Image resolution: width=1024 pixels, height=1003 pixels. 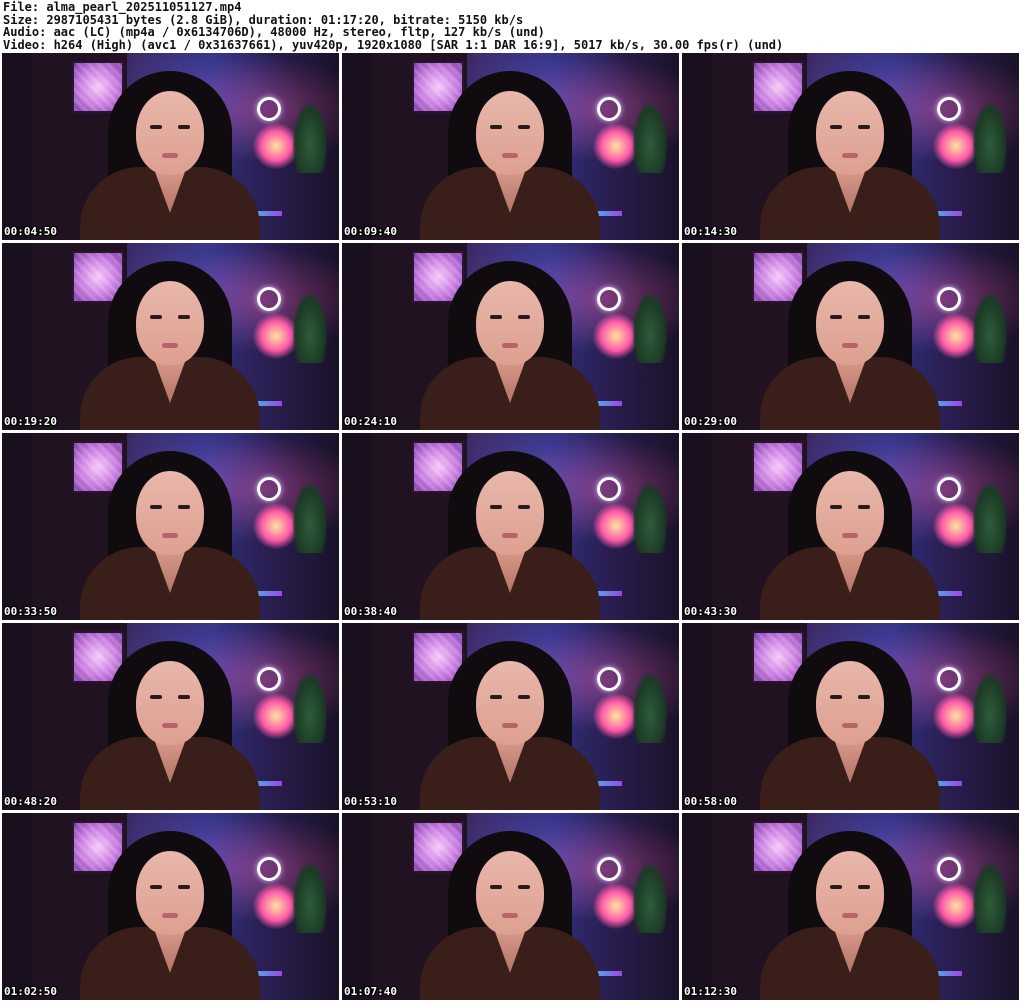 I want to click on video-thumbnail: 00:19:20, so click(x=170, y=336).